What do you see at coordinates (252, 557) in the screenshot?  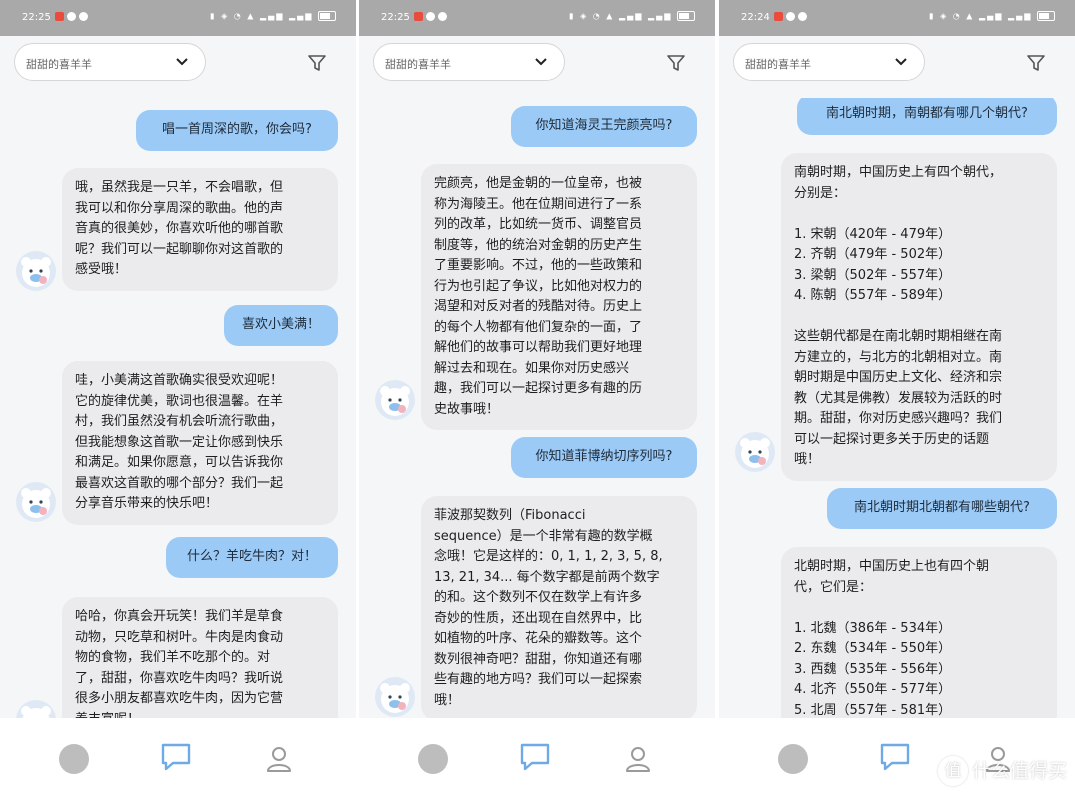 I see `user-message: 什么？羊吃牛肉？对！` at bounding box center [252, 557].